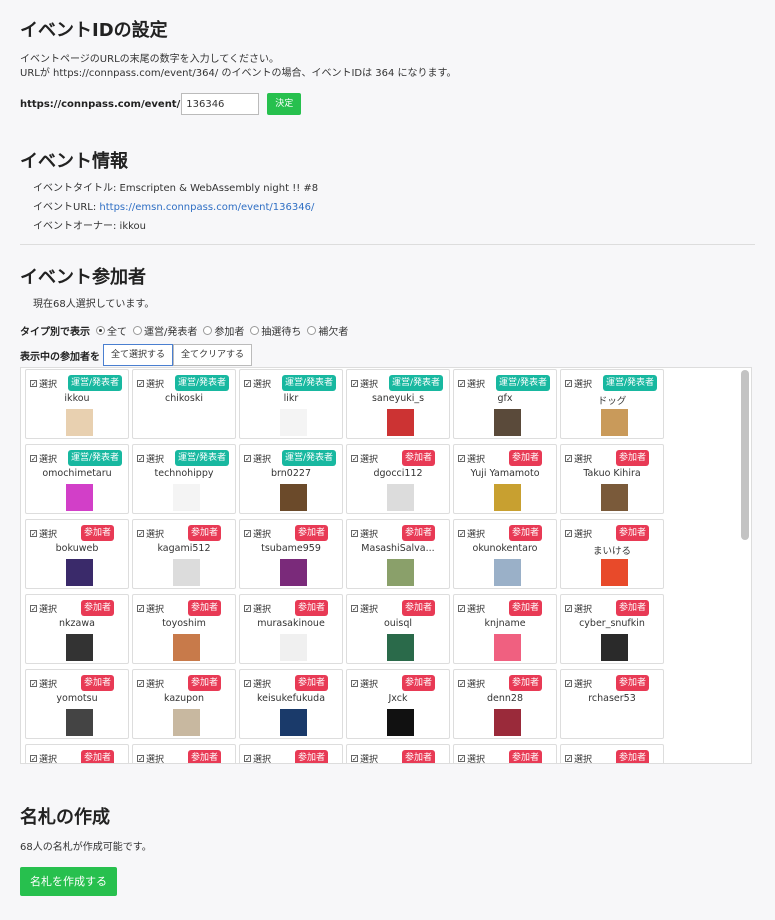  I want to click on participant-card: ✓ 選択 参加者 knjname, so click(505, 629).